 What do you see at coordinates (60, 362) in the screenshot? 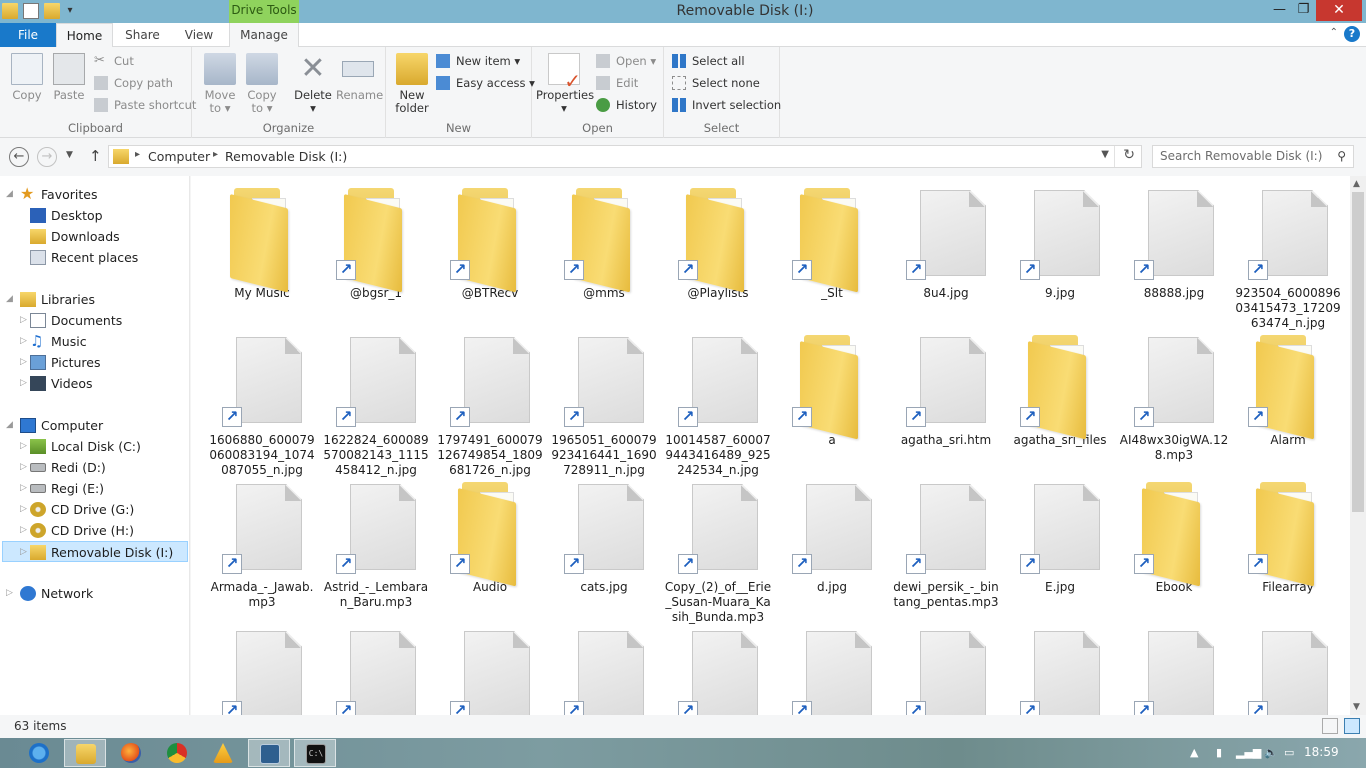
I see `tree-pictures: ▷ Pictures` at bounding box center [60, 362].